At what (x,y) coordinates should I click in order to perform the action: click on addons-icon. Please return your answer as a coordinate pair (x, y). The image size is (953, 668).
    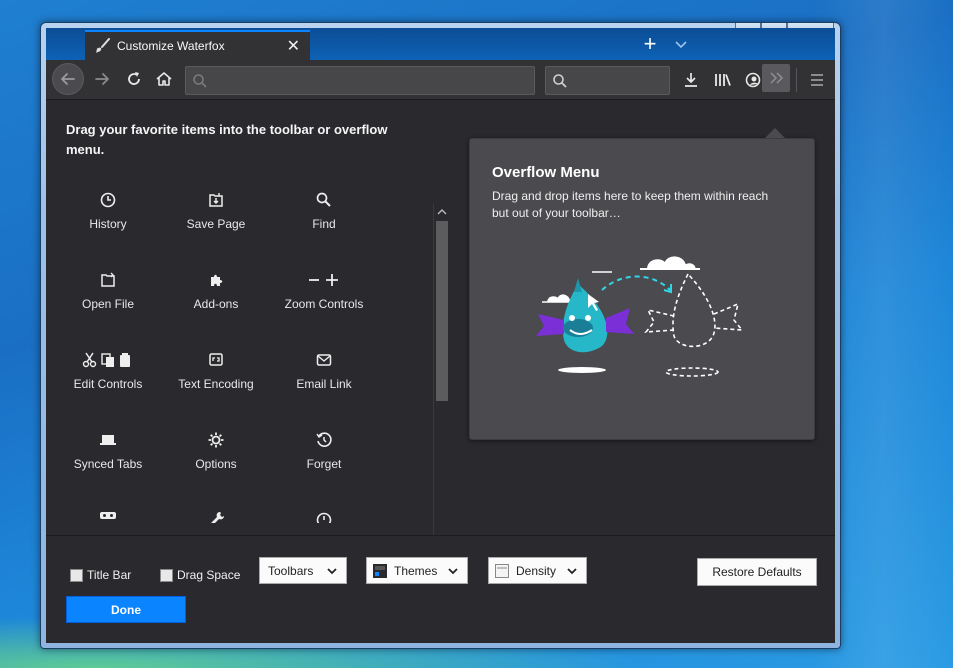
    Looking at the image, I should click on (217, 280).